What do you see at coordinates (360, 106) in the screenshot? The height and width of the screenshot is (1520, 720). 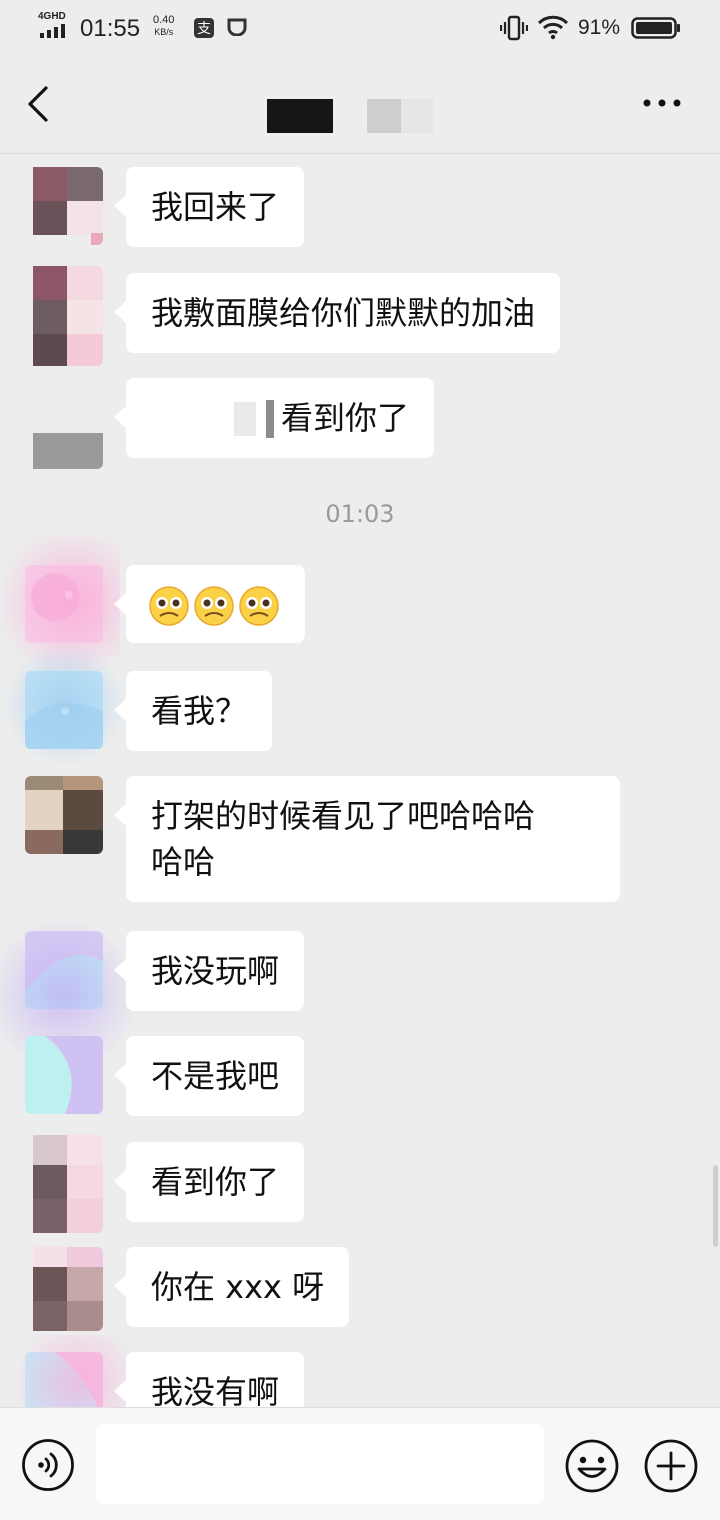 I see `chat-header` at bounding box center [360, 106].